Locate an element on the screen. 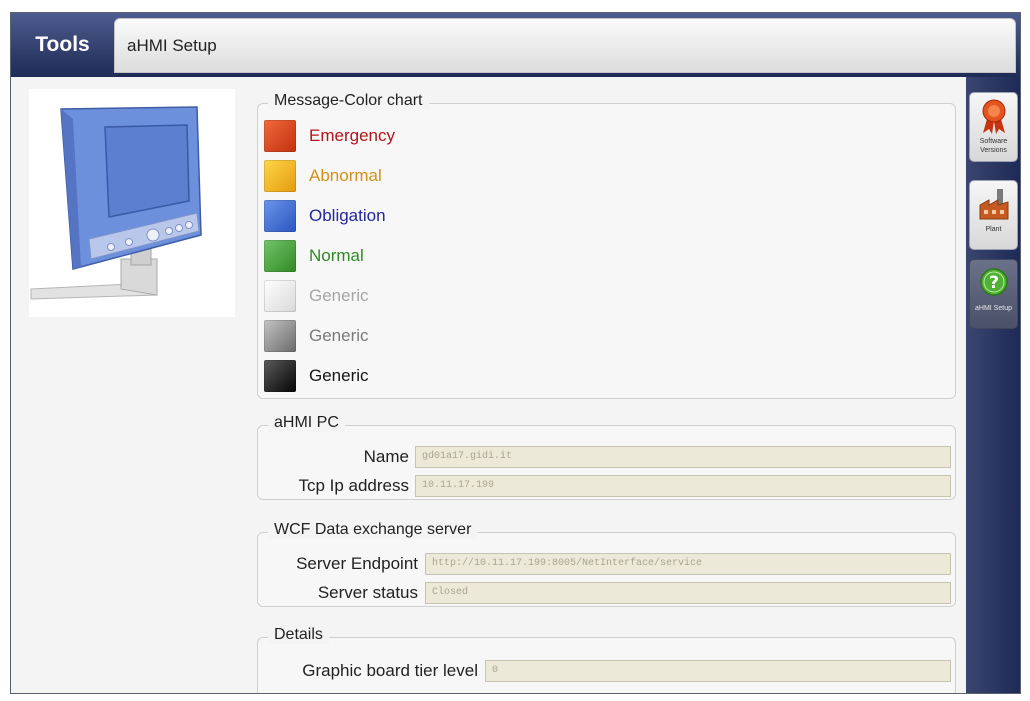 This screenshot has height=701, width=1030. help-question-icon: ? is located at coordinates (994, 282).